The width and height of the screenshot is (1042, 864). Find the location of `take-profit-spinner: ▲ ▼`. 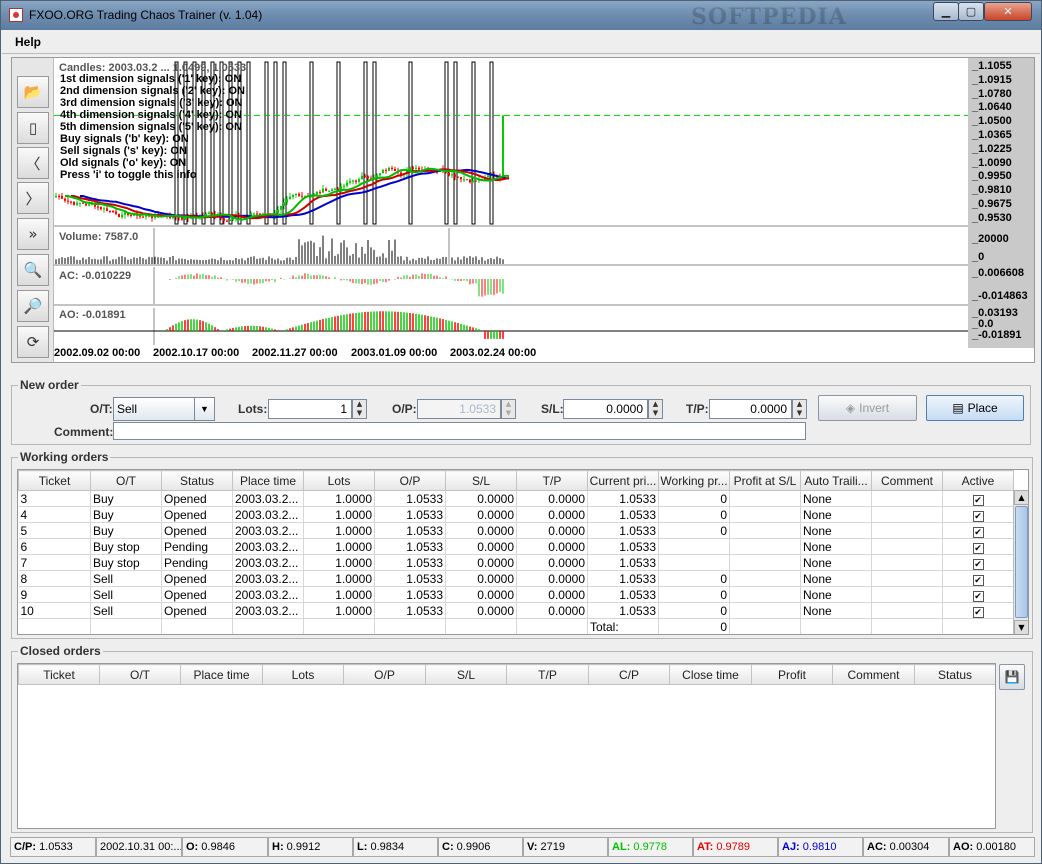

take-profit-spinner: ▲ ▼ is located at coordinates (799, 409).